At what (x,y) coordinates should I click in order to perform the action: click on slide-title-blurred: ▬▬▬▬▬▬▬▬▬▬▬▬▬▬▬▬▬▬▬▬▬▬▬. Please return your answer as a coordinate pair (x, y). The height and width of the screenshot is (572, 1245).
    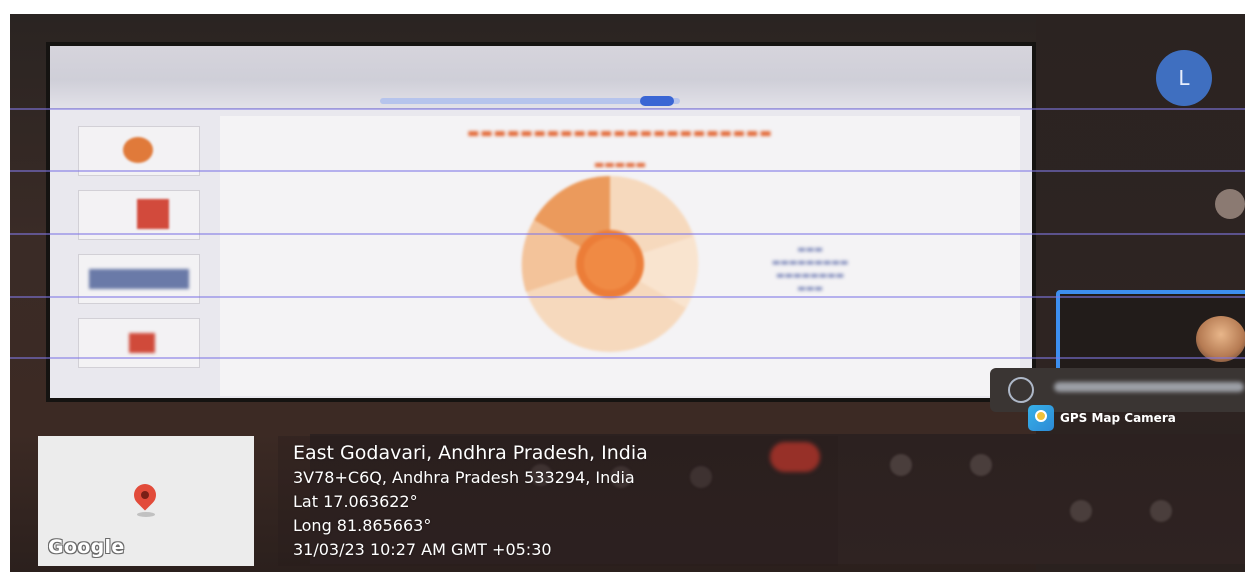
    Looking at the image, I should click on (620, 133).